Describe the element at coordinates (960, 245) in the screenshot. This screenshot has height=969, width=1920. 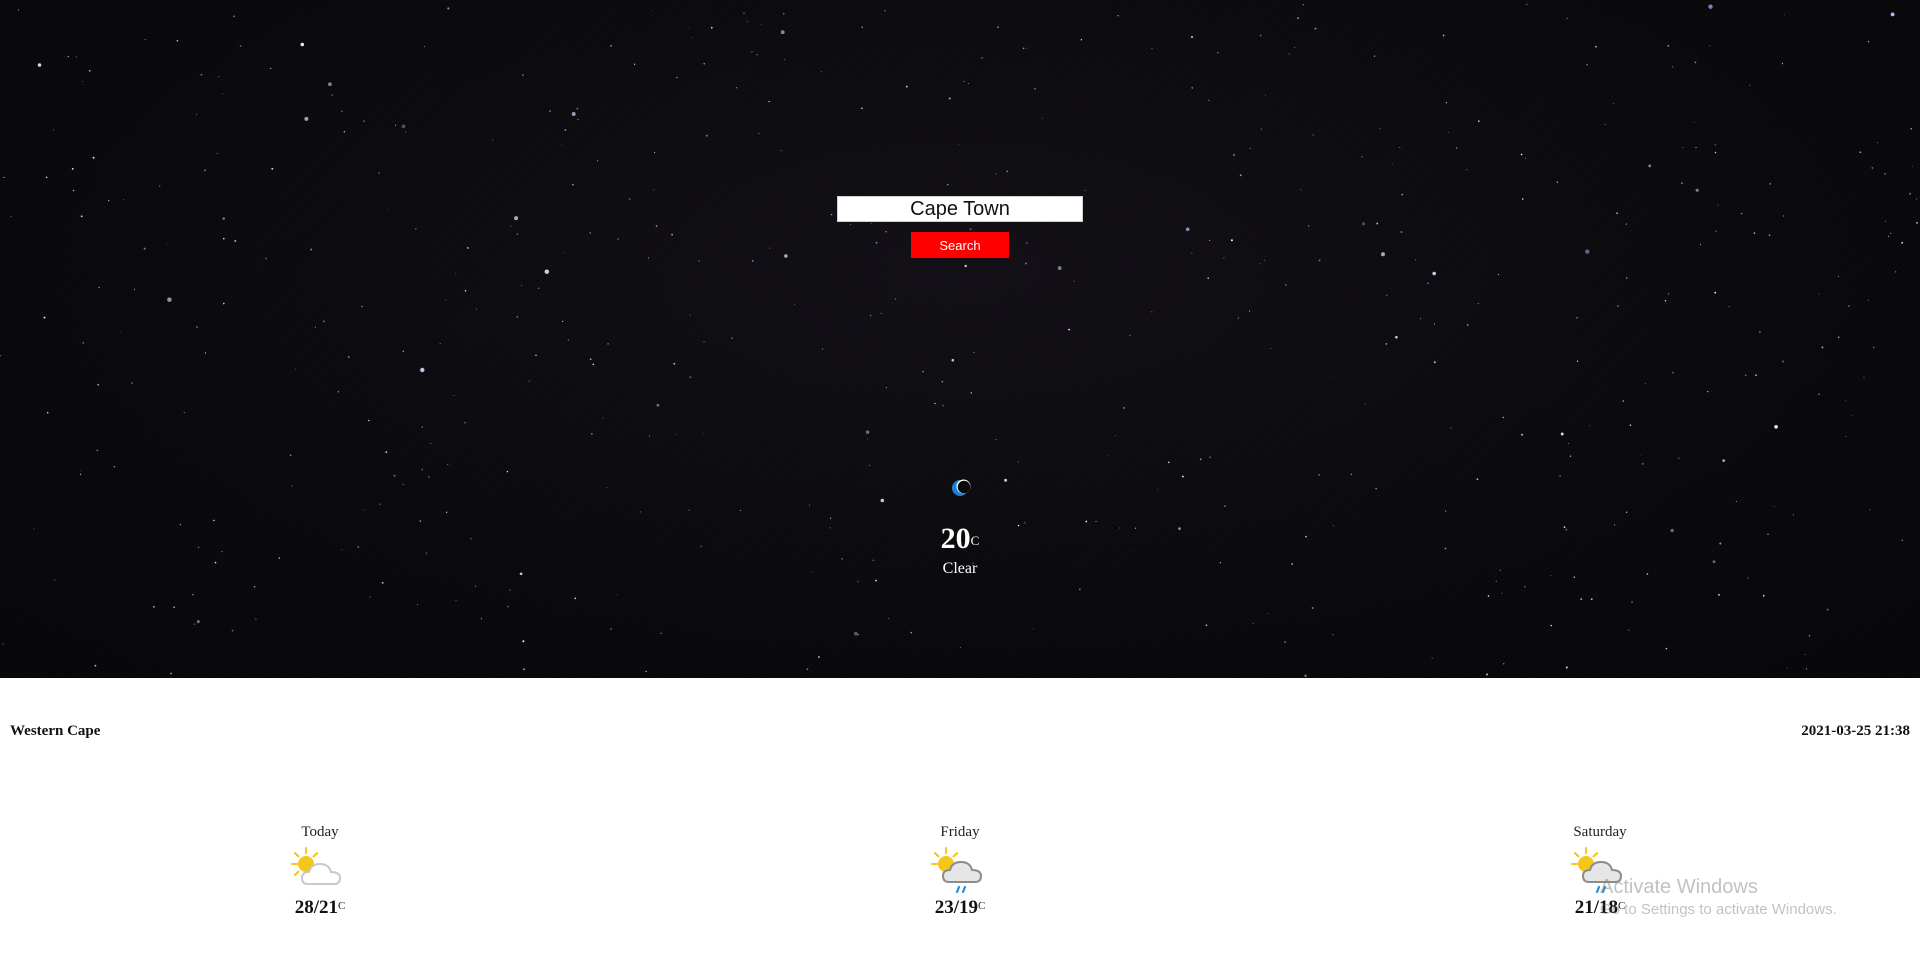
I see `search-button: Search` at that location.